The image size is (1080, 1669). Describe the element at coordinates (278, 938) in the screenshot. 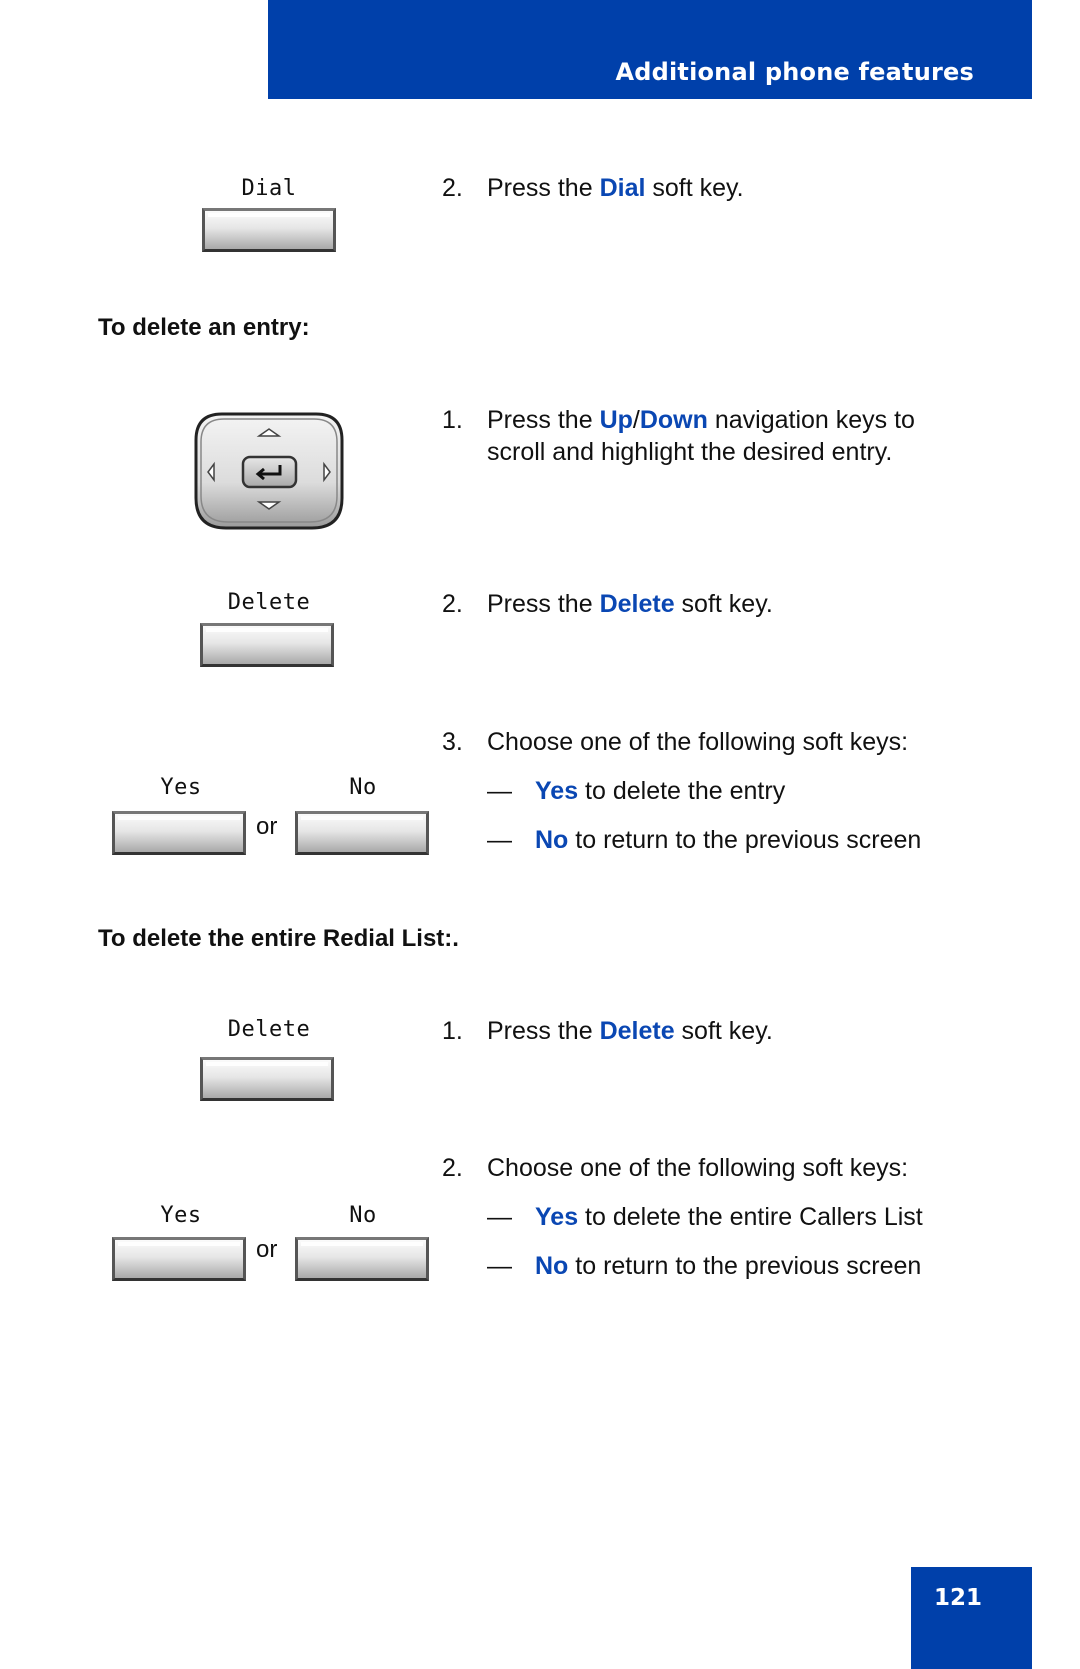

I see `heading-delete-redial-list: To delete the entire Redial List:.` at that location.